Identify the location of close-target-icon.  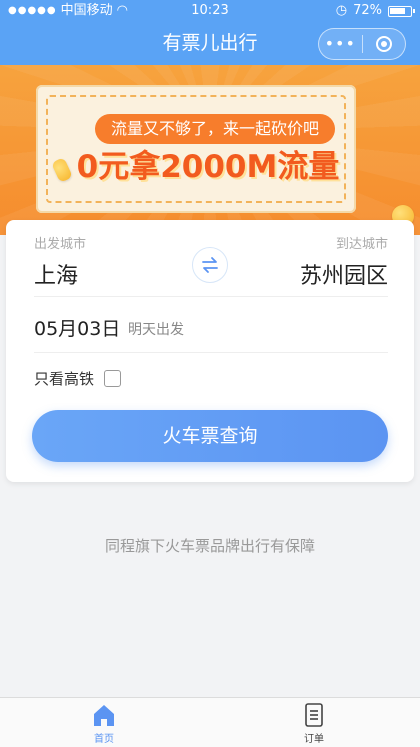
(383, 44).